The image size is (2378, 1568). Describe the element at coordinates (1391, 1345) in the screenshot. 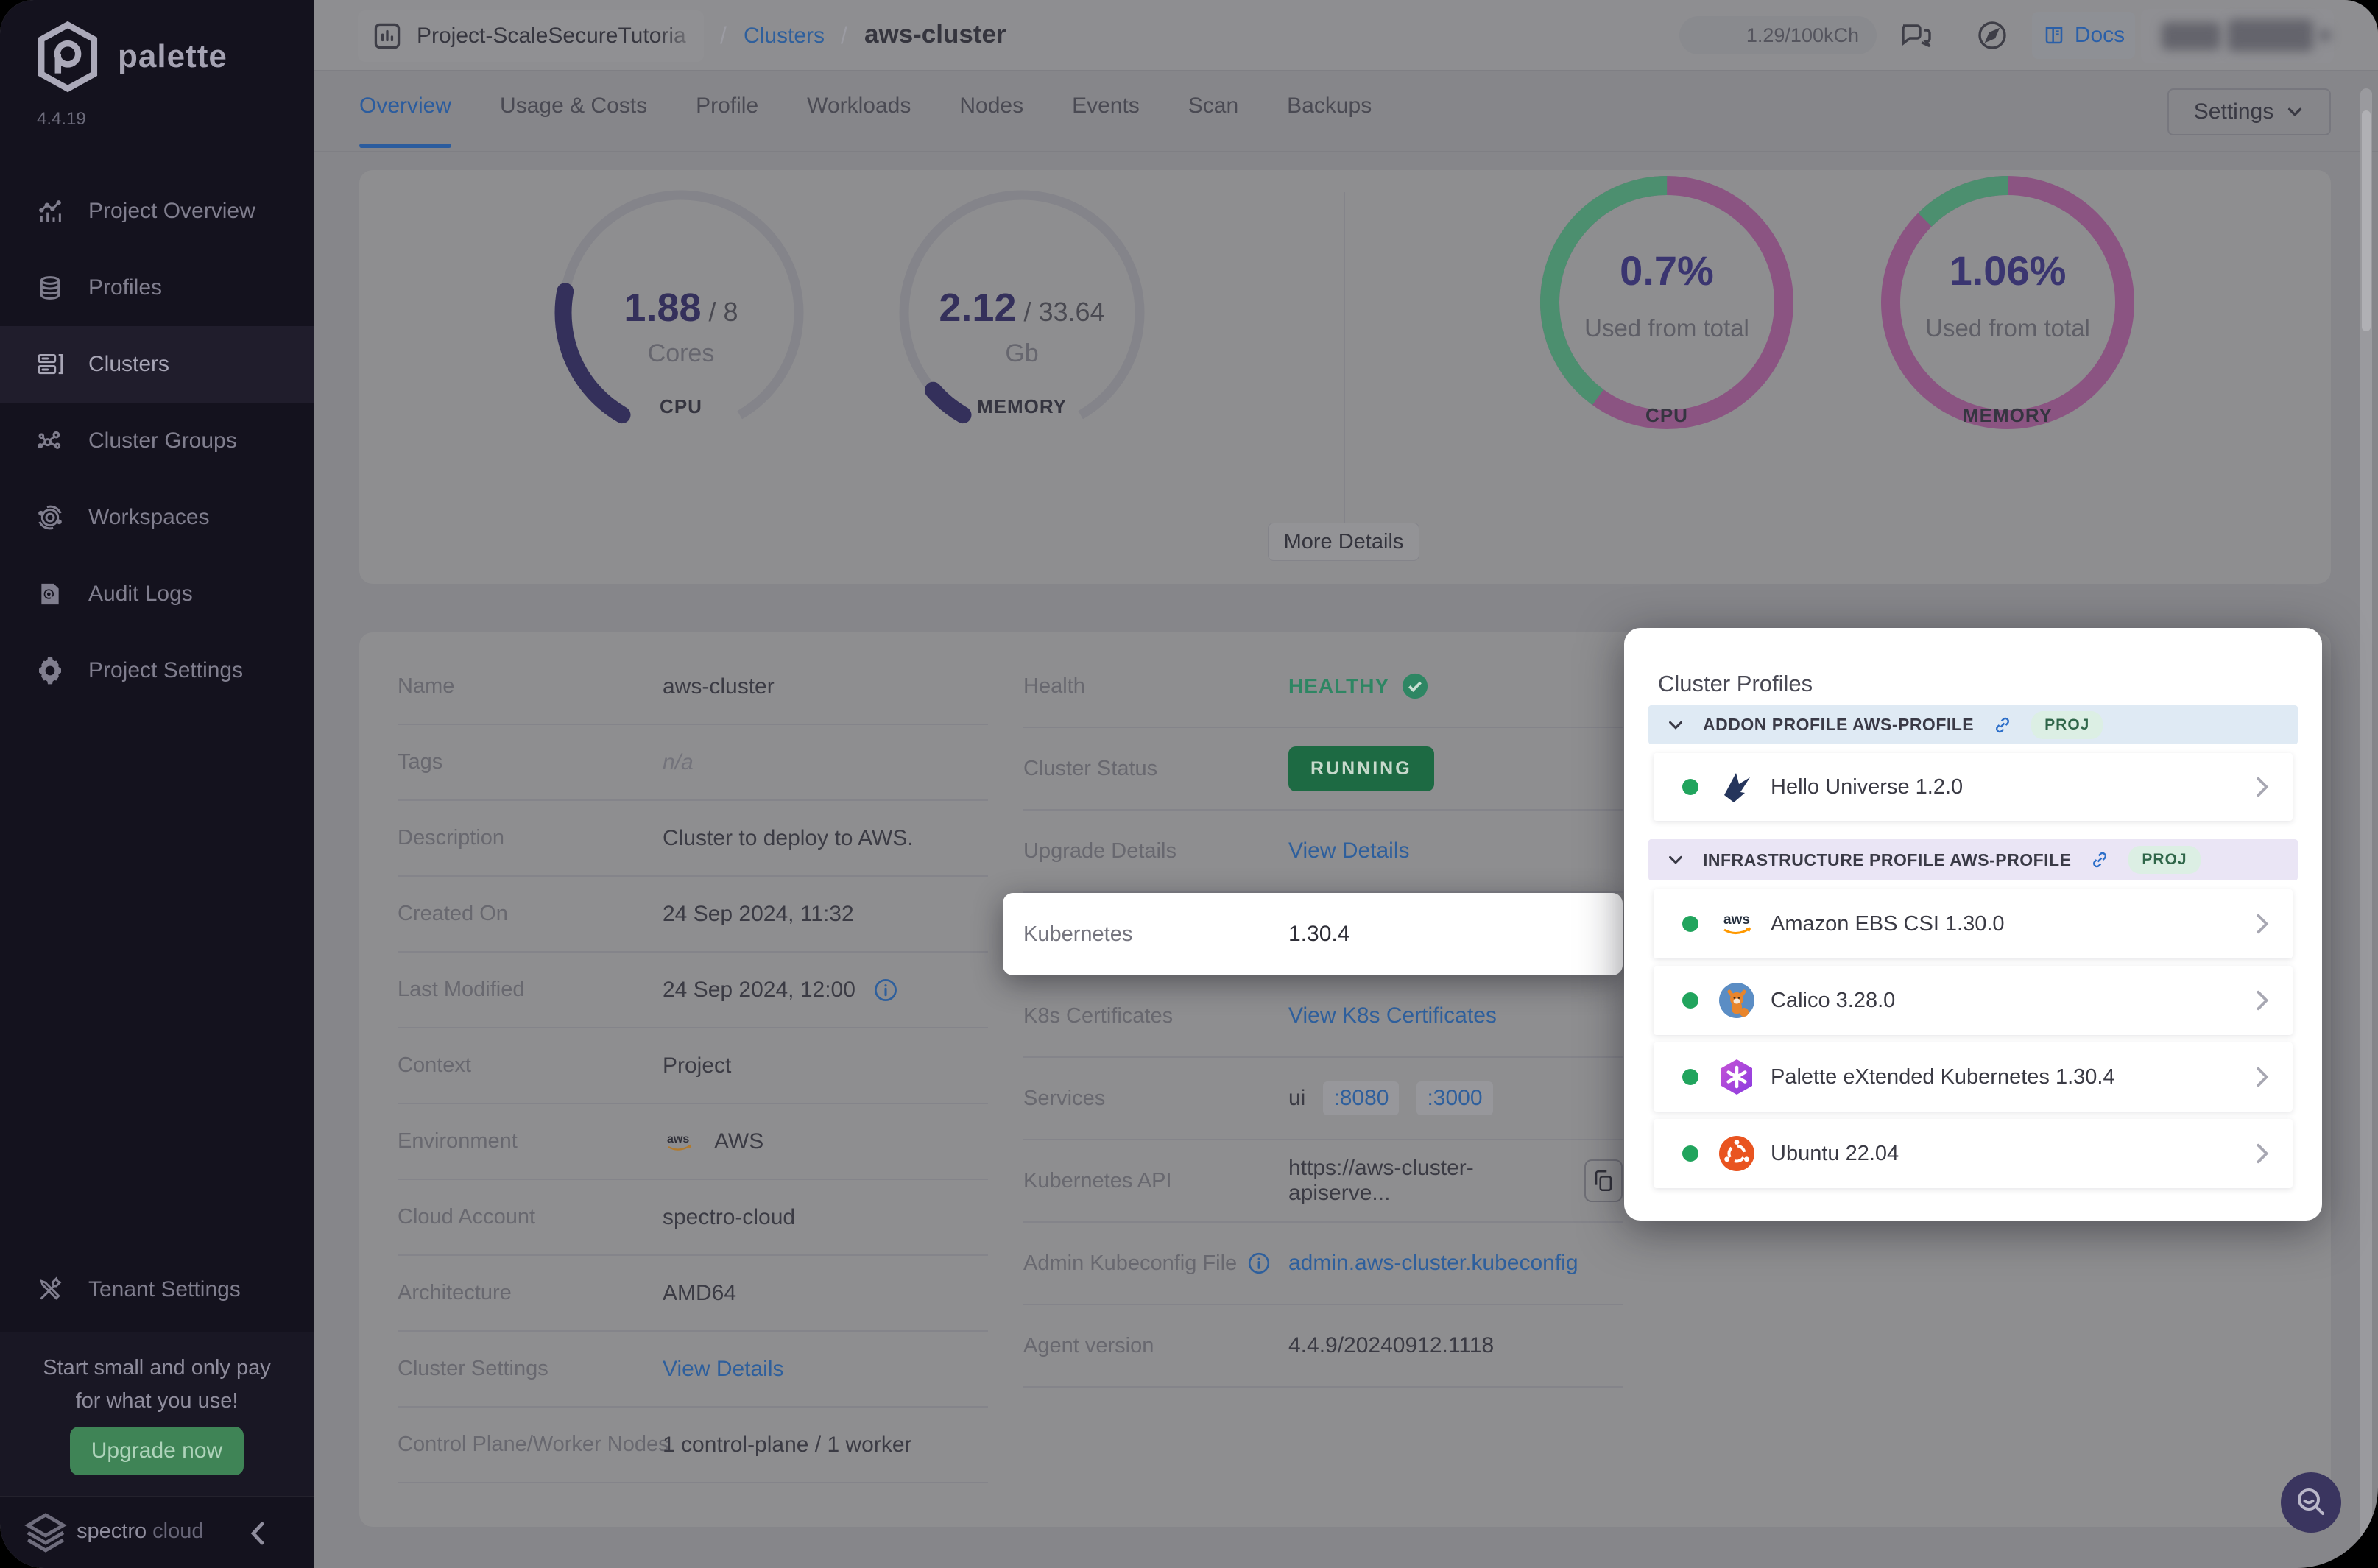

I see `agent-version-value: 4.4.9/20240912.1118` at that location.